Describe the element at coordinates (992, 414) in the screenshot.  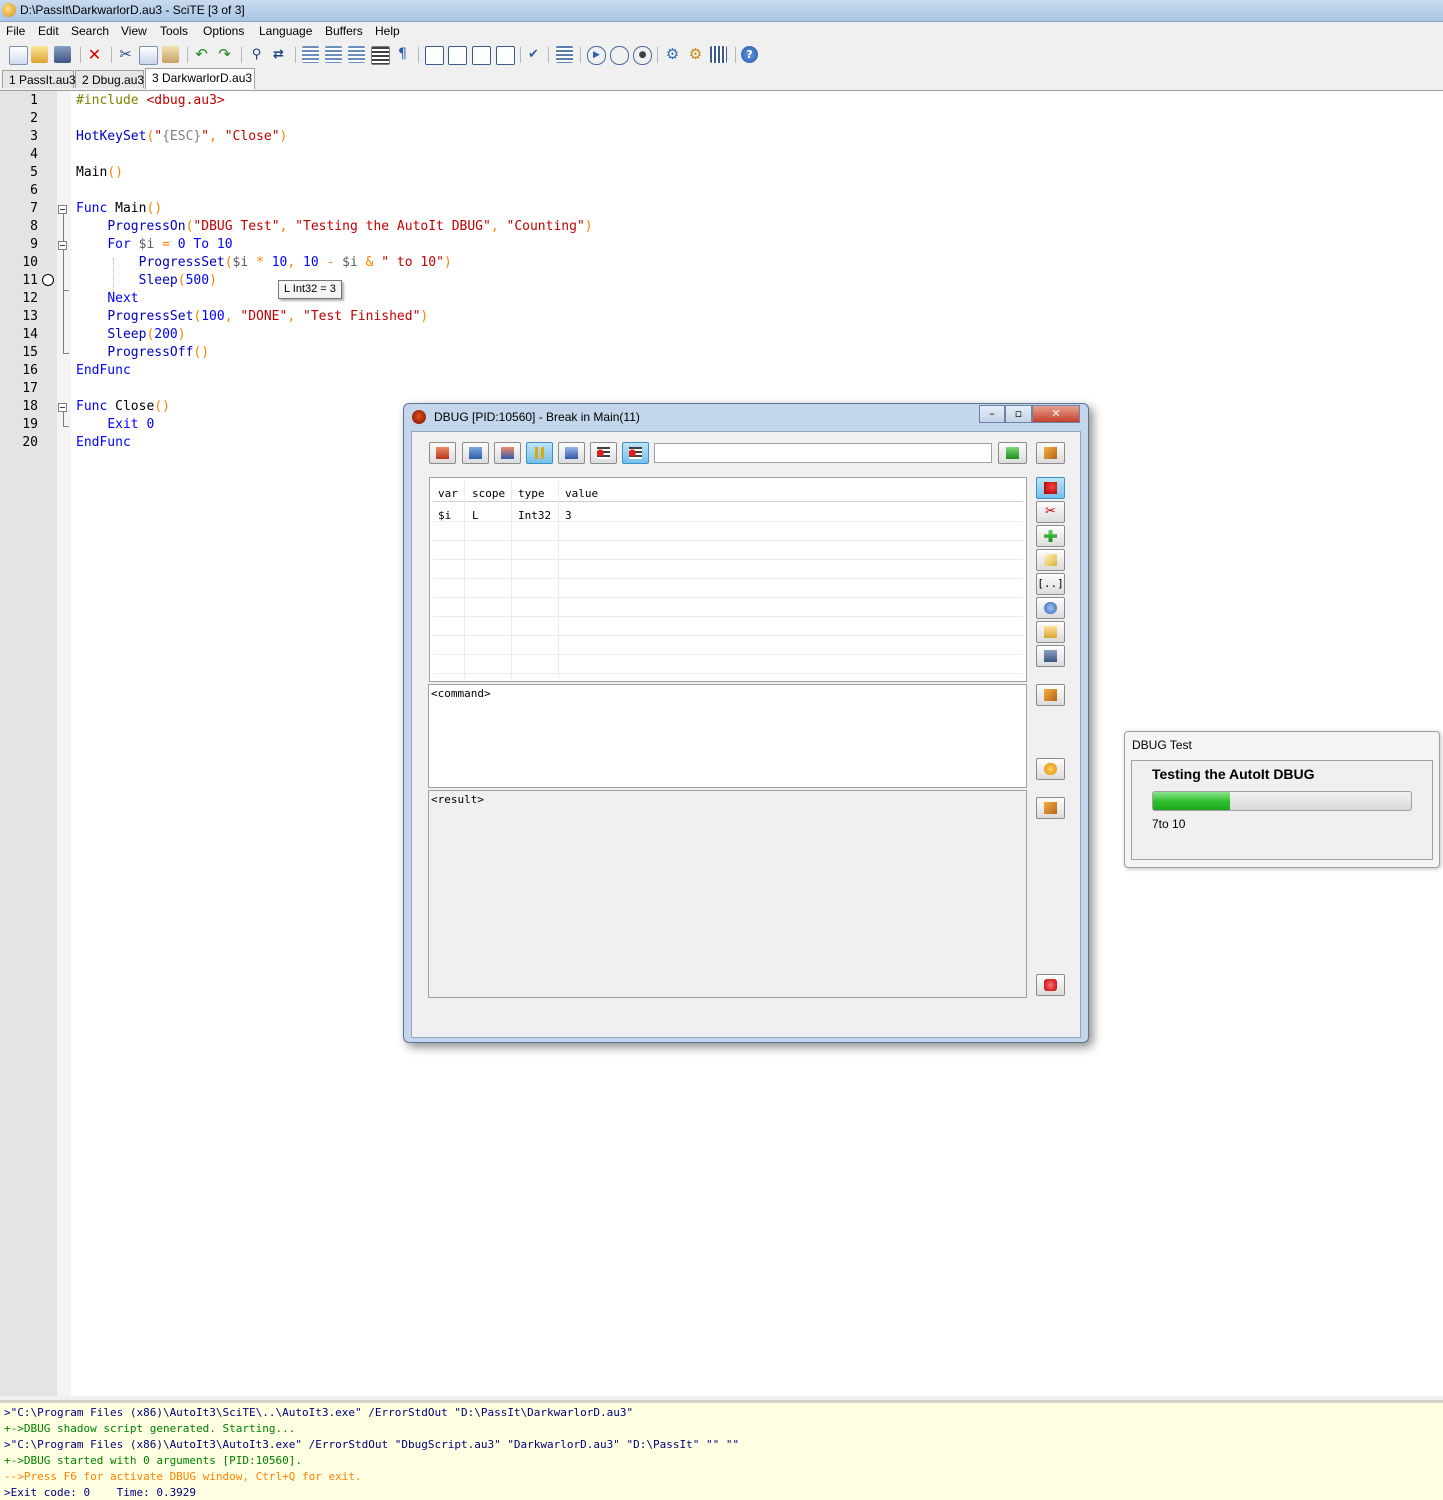
I see `minimize-button: –` at that location.